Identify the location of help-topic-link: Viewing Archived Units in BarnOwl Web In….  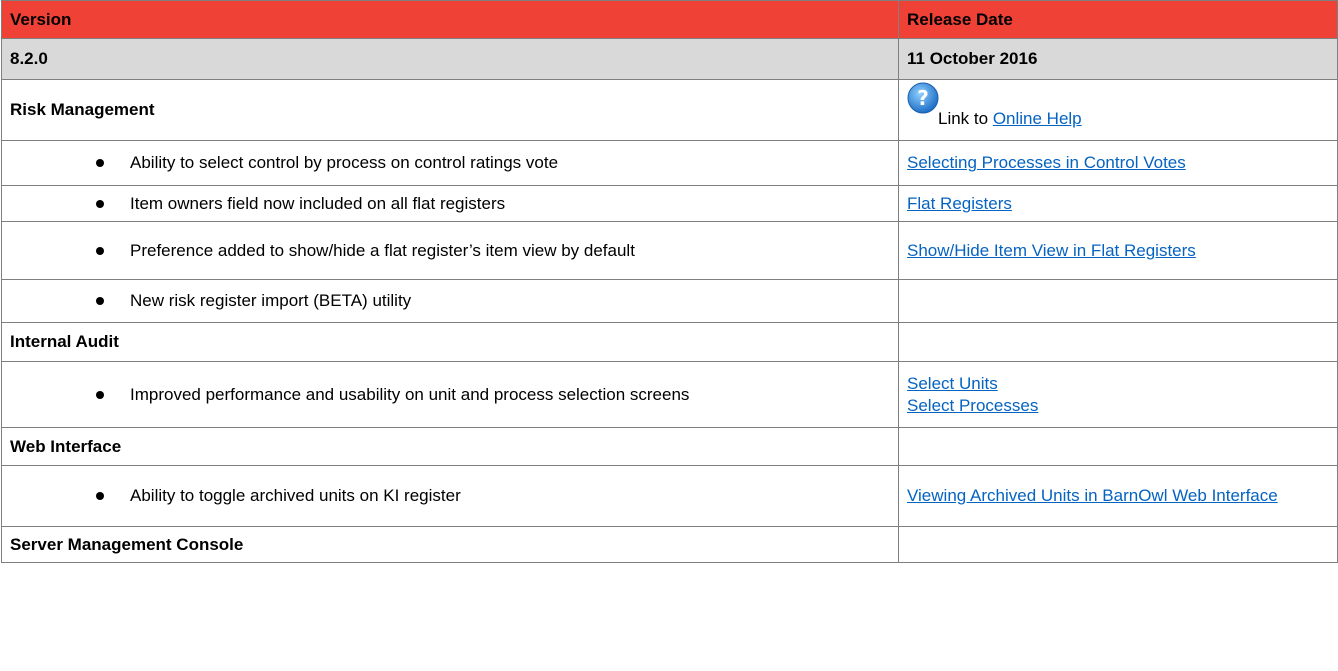
(1117, 496).